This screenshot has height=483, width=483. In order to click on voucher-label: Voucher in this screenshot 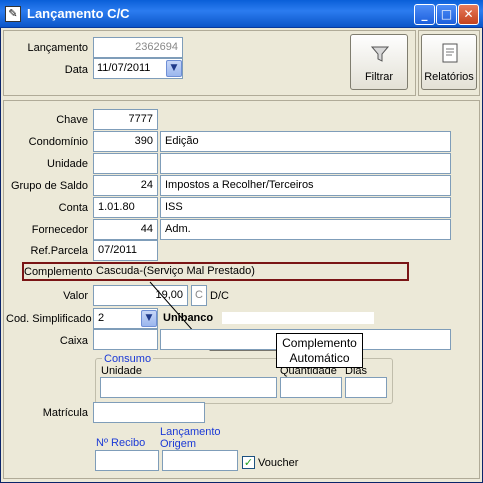, I will do `click(278, 463)`.